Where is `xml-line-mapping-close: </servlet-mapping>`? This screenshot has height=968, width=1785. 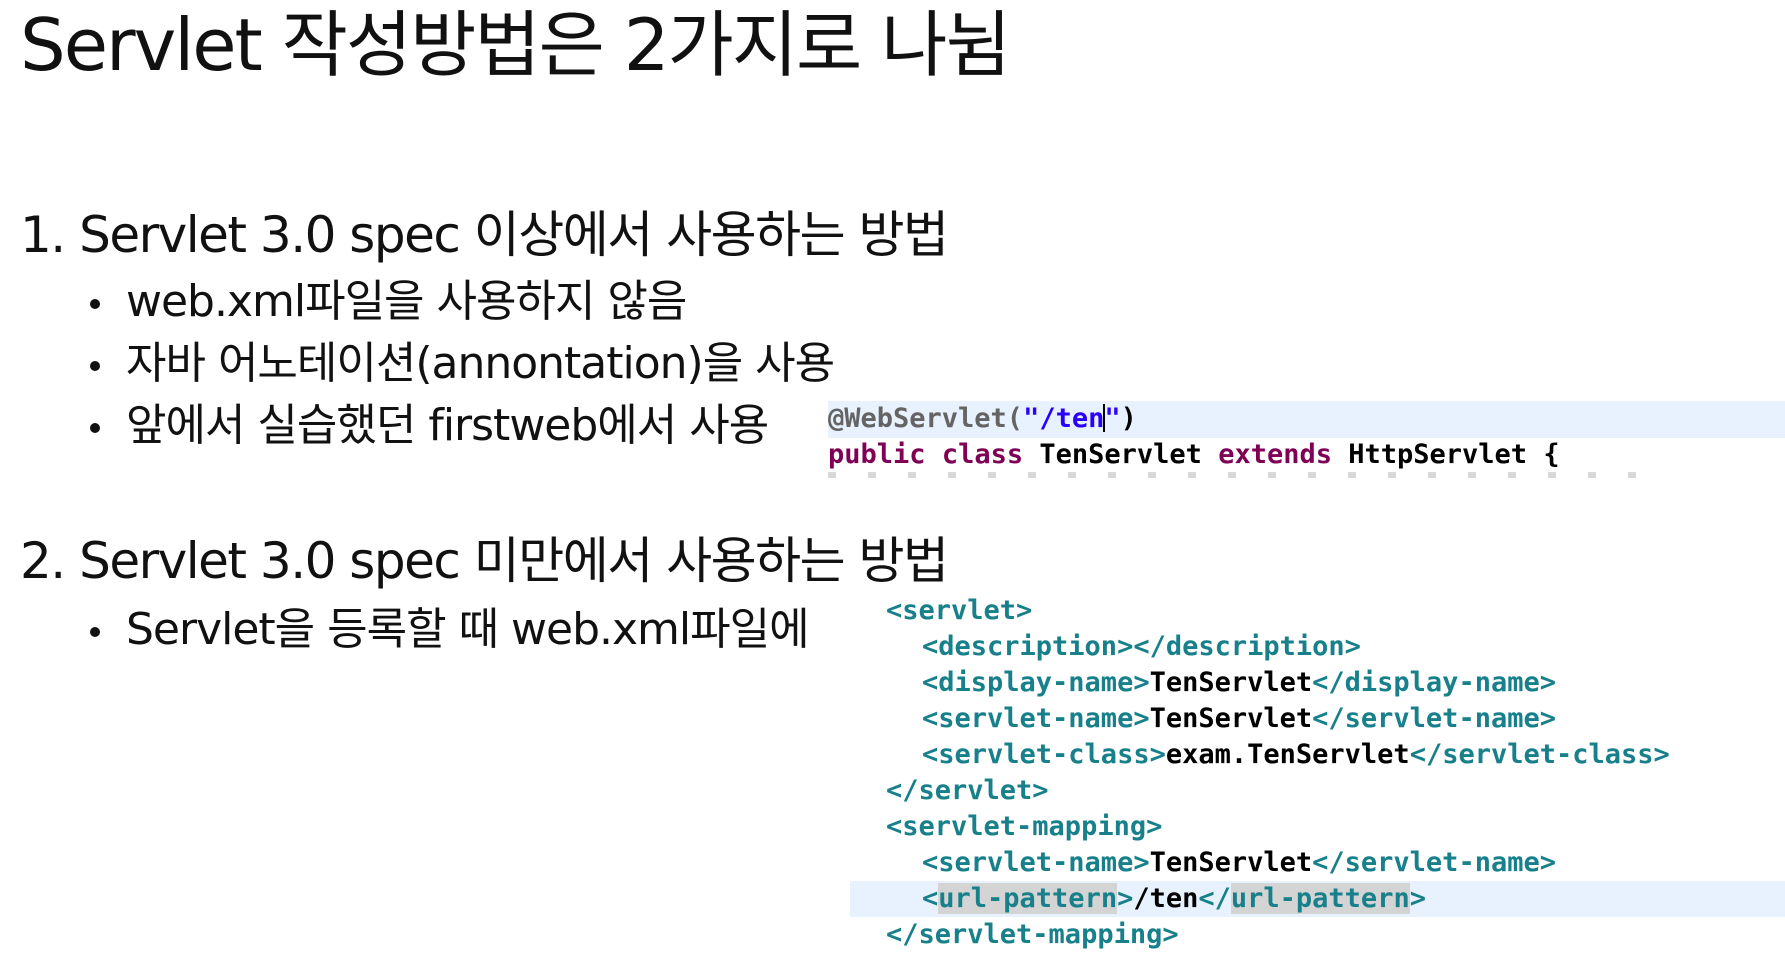 xml-line-mapping-close: </servlet-mapping> is located at coordinates (1032, 935).